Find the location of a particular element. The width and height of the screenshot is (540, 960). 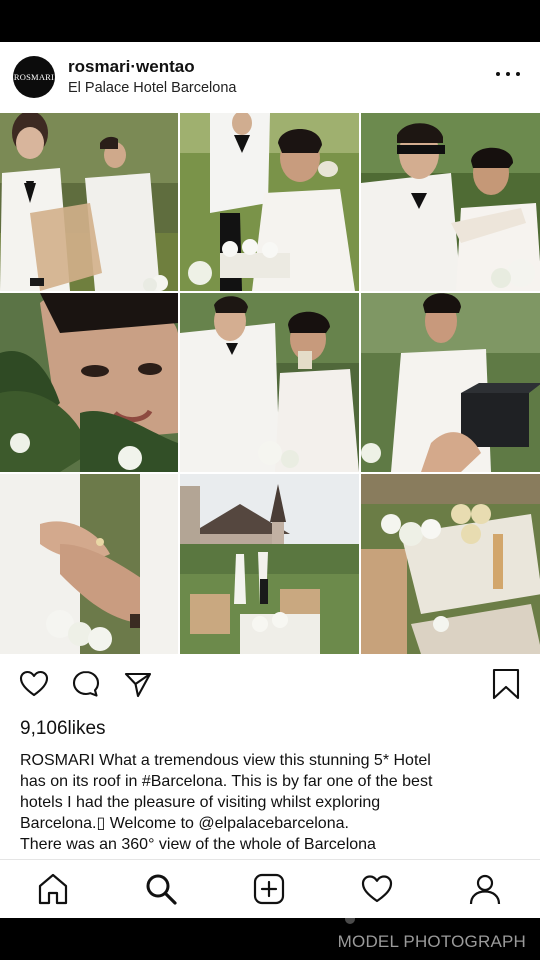

photo-groom-embrace is located at coordinates (269, 382).